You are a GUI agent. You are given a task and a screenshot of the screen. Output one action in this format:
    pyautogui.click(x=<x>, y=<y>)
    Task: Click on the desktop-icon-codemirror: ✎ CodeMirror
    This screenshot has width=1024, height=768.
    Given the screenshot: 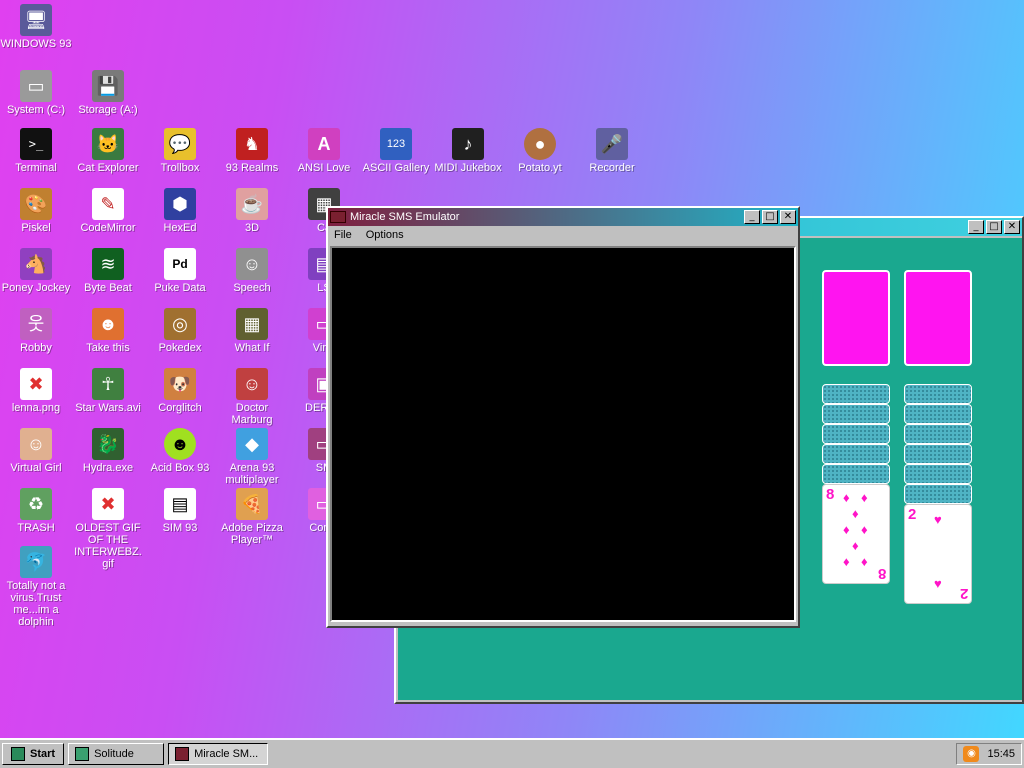 What is the action you would take?
    pyautogui.click(x=108, y=211)
    